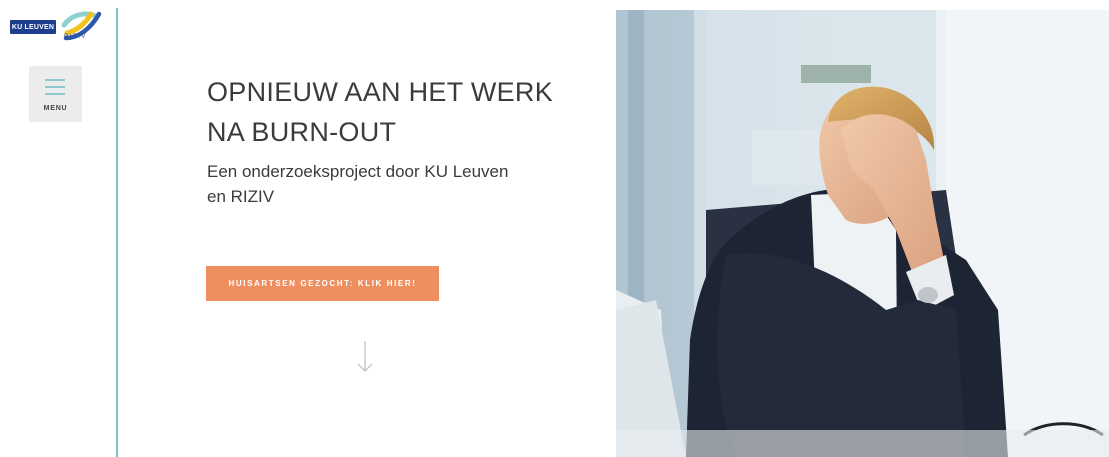 The image size is (1109, 457). What do you see at coordinates (365, 357) in the screenshot?
I see `arrow-down-icon` at bounding box center [365, 357].